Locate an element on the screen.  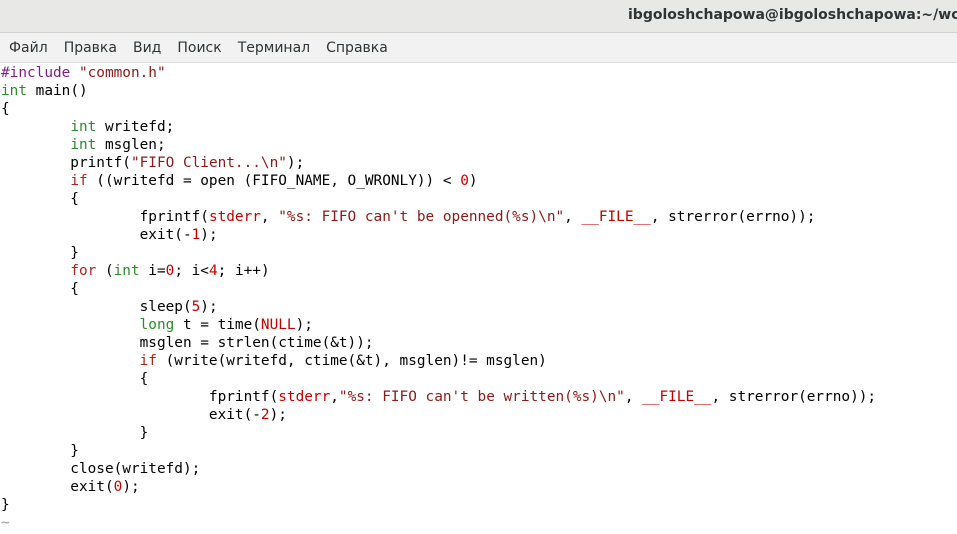
empty-line-marker: ~ is located at coordinates (5, 523).